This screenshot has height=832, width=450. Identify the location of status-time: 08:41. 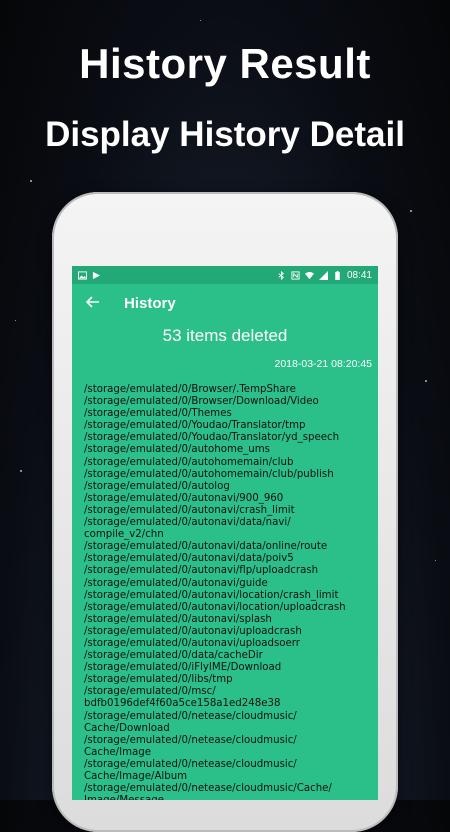
(359, 275).